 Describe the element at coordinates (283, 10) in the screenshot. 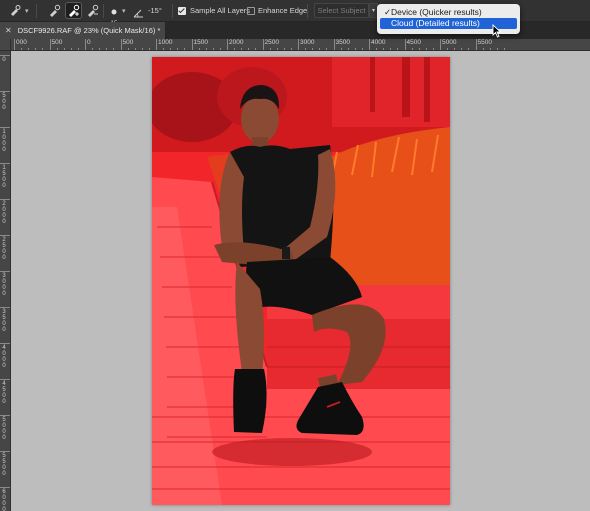

I see `enhance-edge-label: Enhance Edge` at that location.